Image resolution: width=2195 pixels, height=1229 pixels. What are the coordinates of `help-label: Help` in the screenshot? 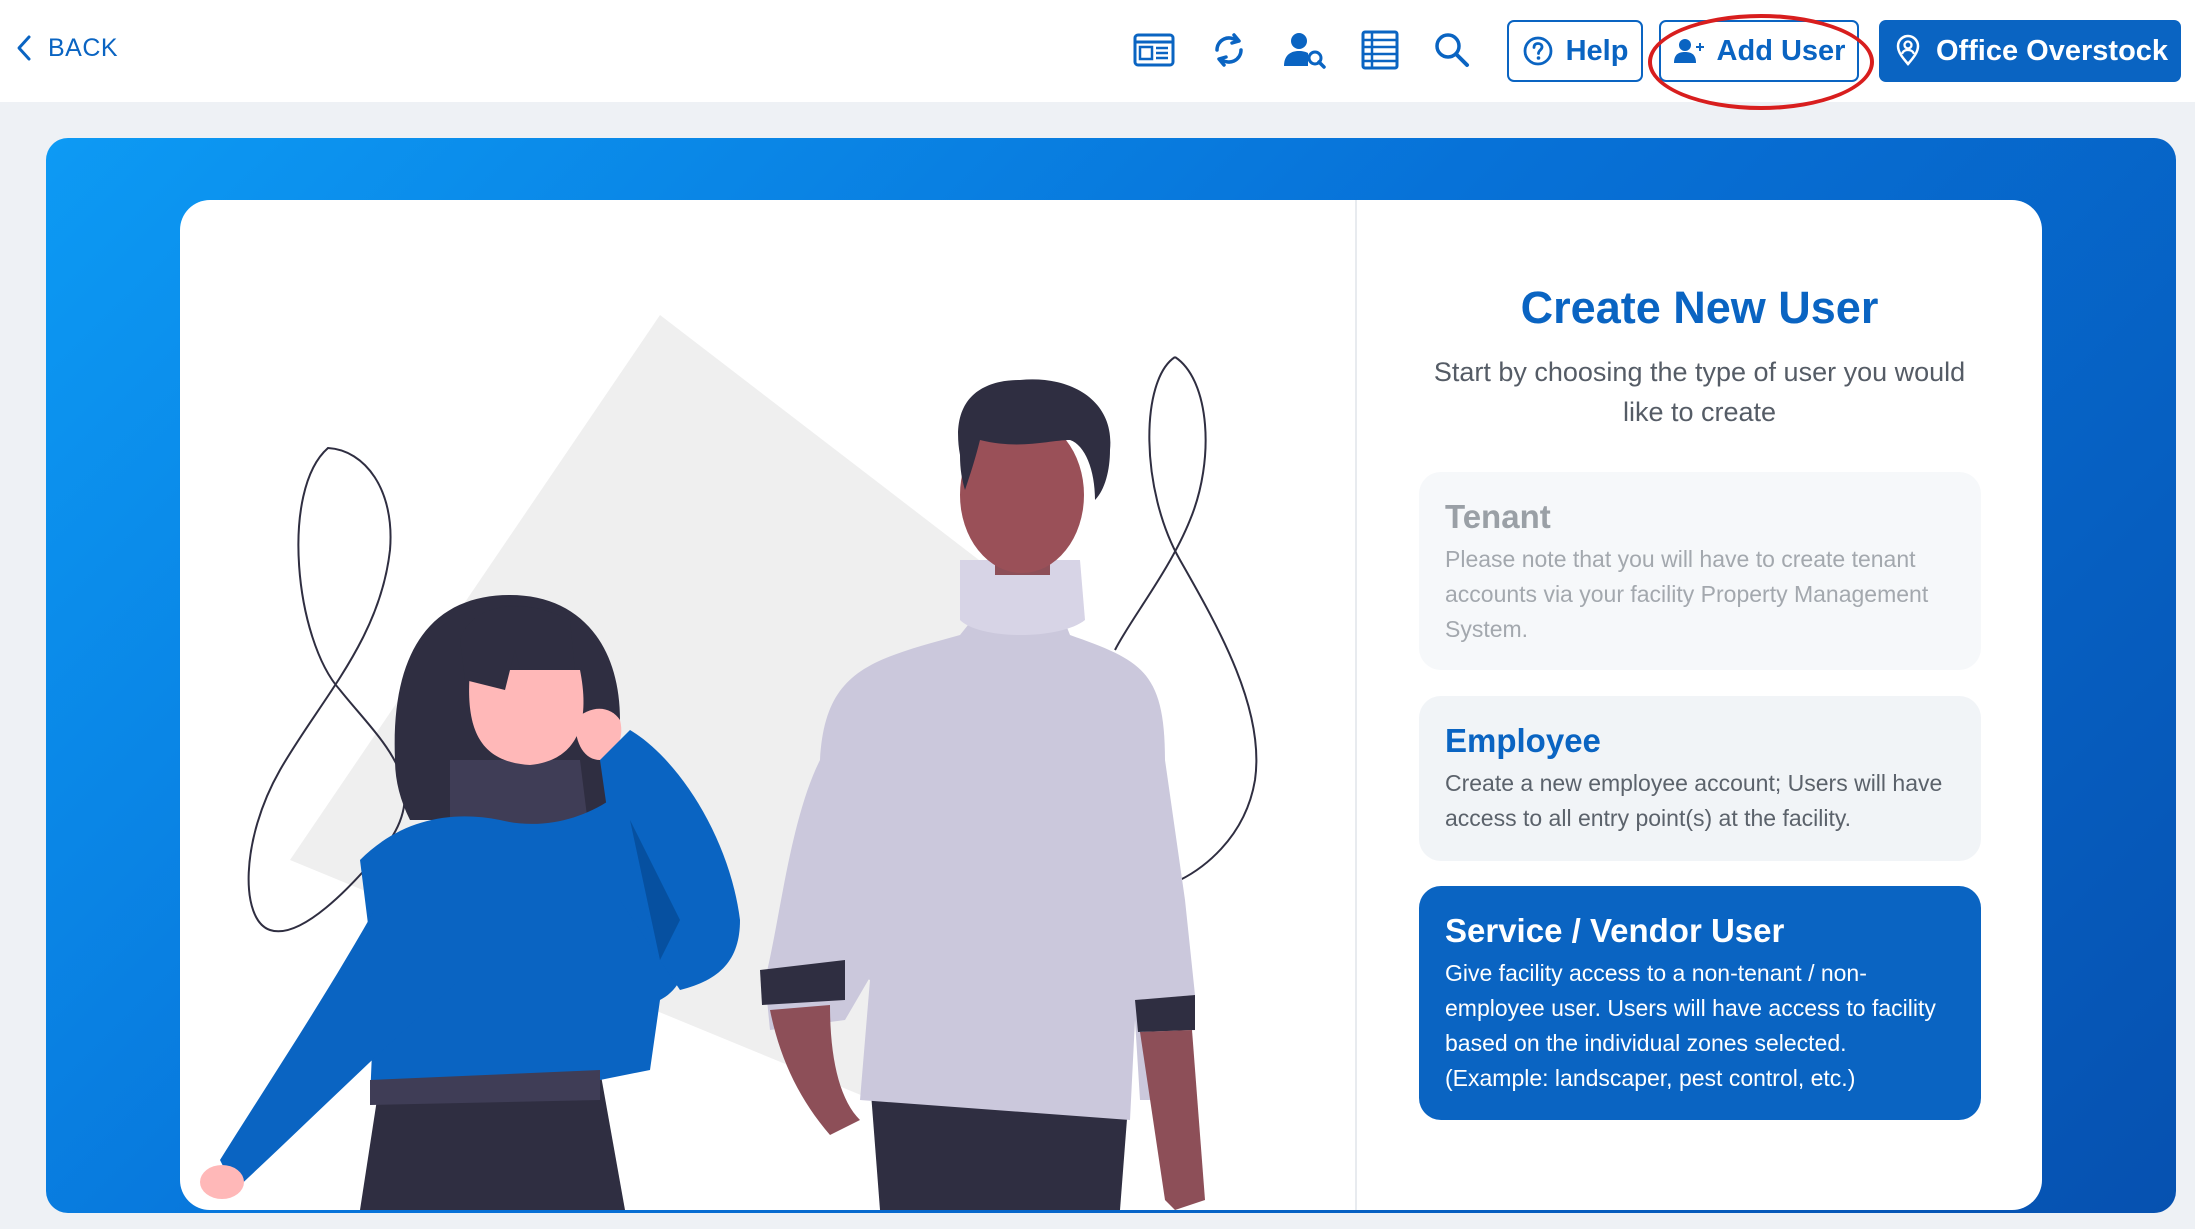 It's located at (1597, 50).